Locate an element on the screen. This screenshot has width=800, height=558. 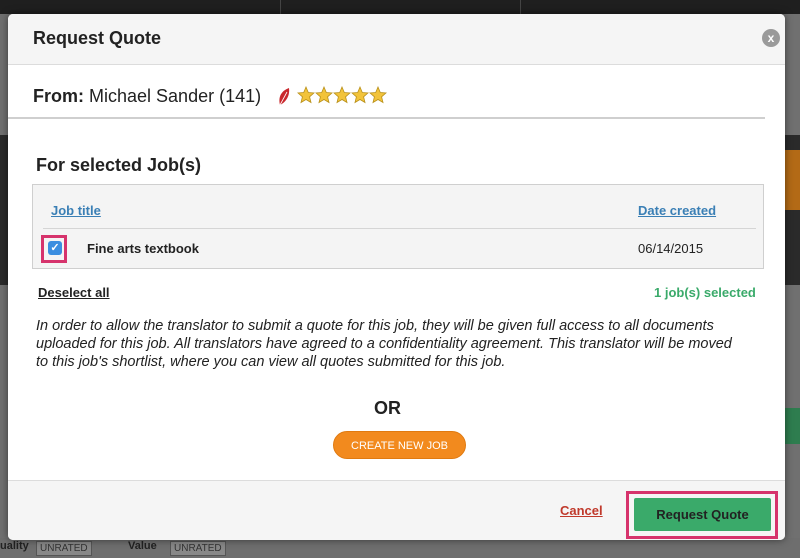
or-label: OR is located at coordinates (387, 408).